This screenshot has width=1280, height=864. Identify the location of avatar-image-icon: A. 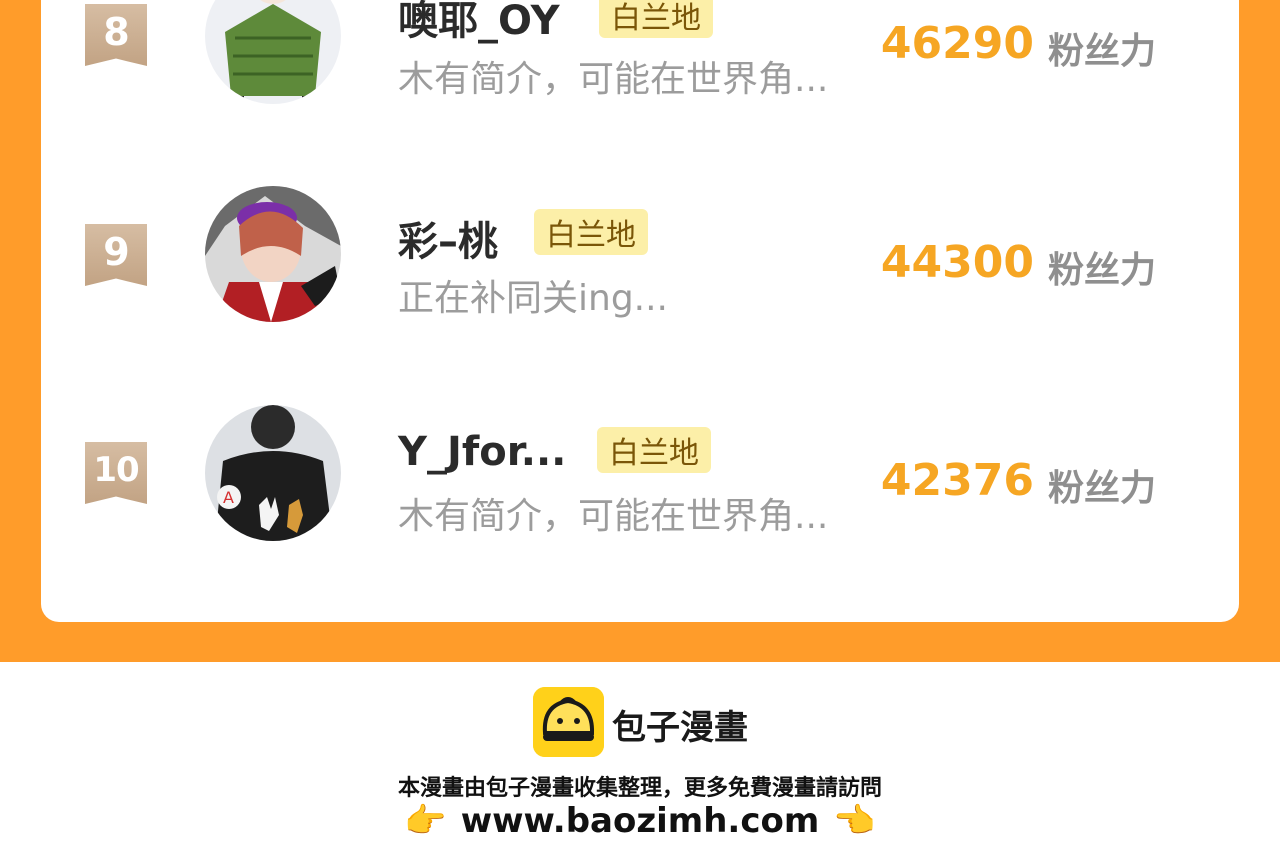
(273, 473).